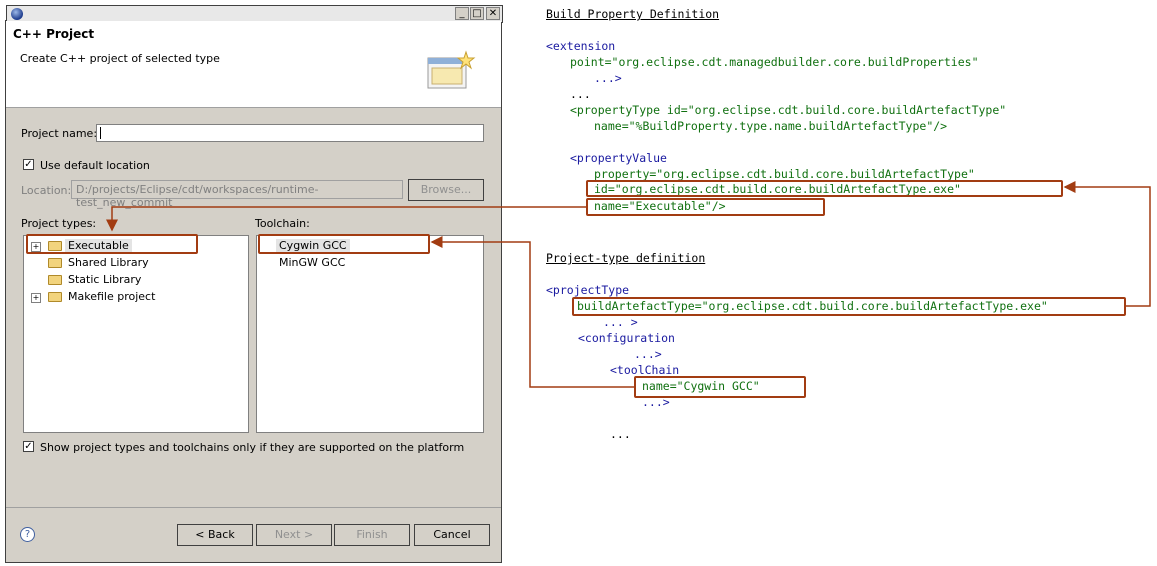 The height and width of the screenshot is (566, 1157). I want to click on arrow-name-to-executable, so click(346, 219).